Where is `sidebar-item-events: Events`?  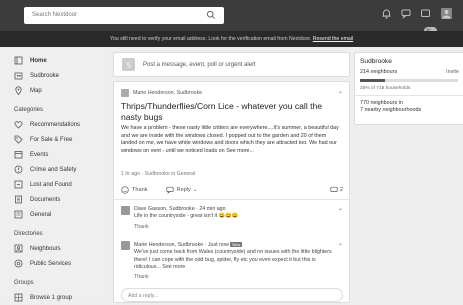
sidebar-item-events: Events is located at coordinates (55, 154).